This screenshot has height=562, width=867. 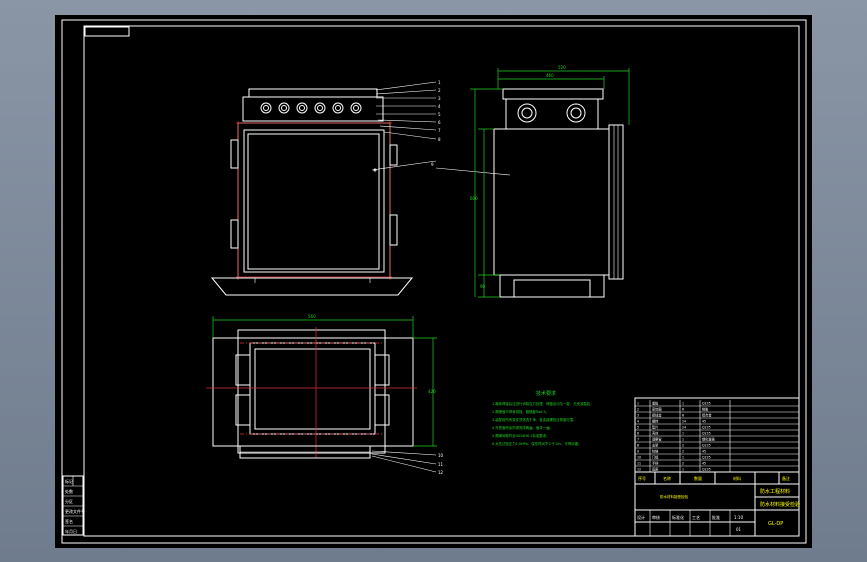 I want to click on title-name-cell: 防水材料接受检验, so click(x=674, y=496).